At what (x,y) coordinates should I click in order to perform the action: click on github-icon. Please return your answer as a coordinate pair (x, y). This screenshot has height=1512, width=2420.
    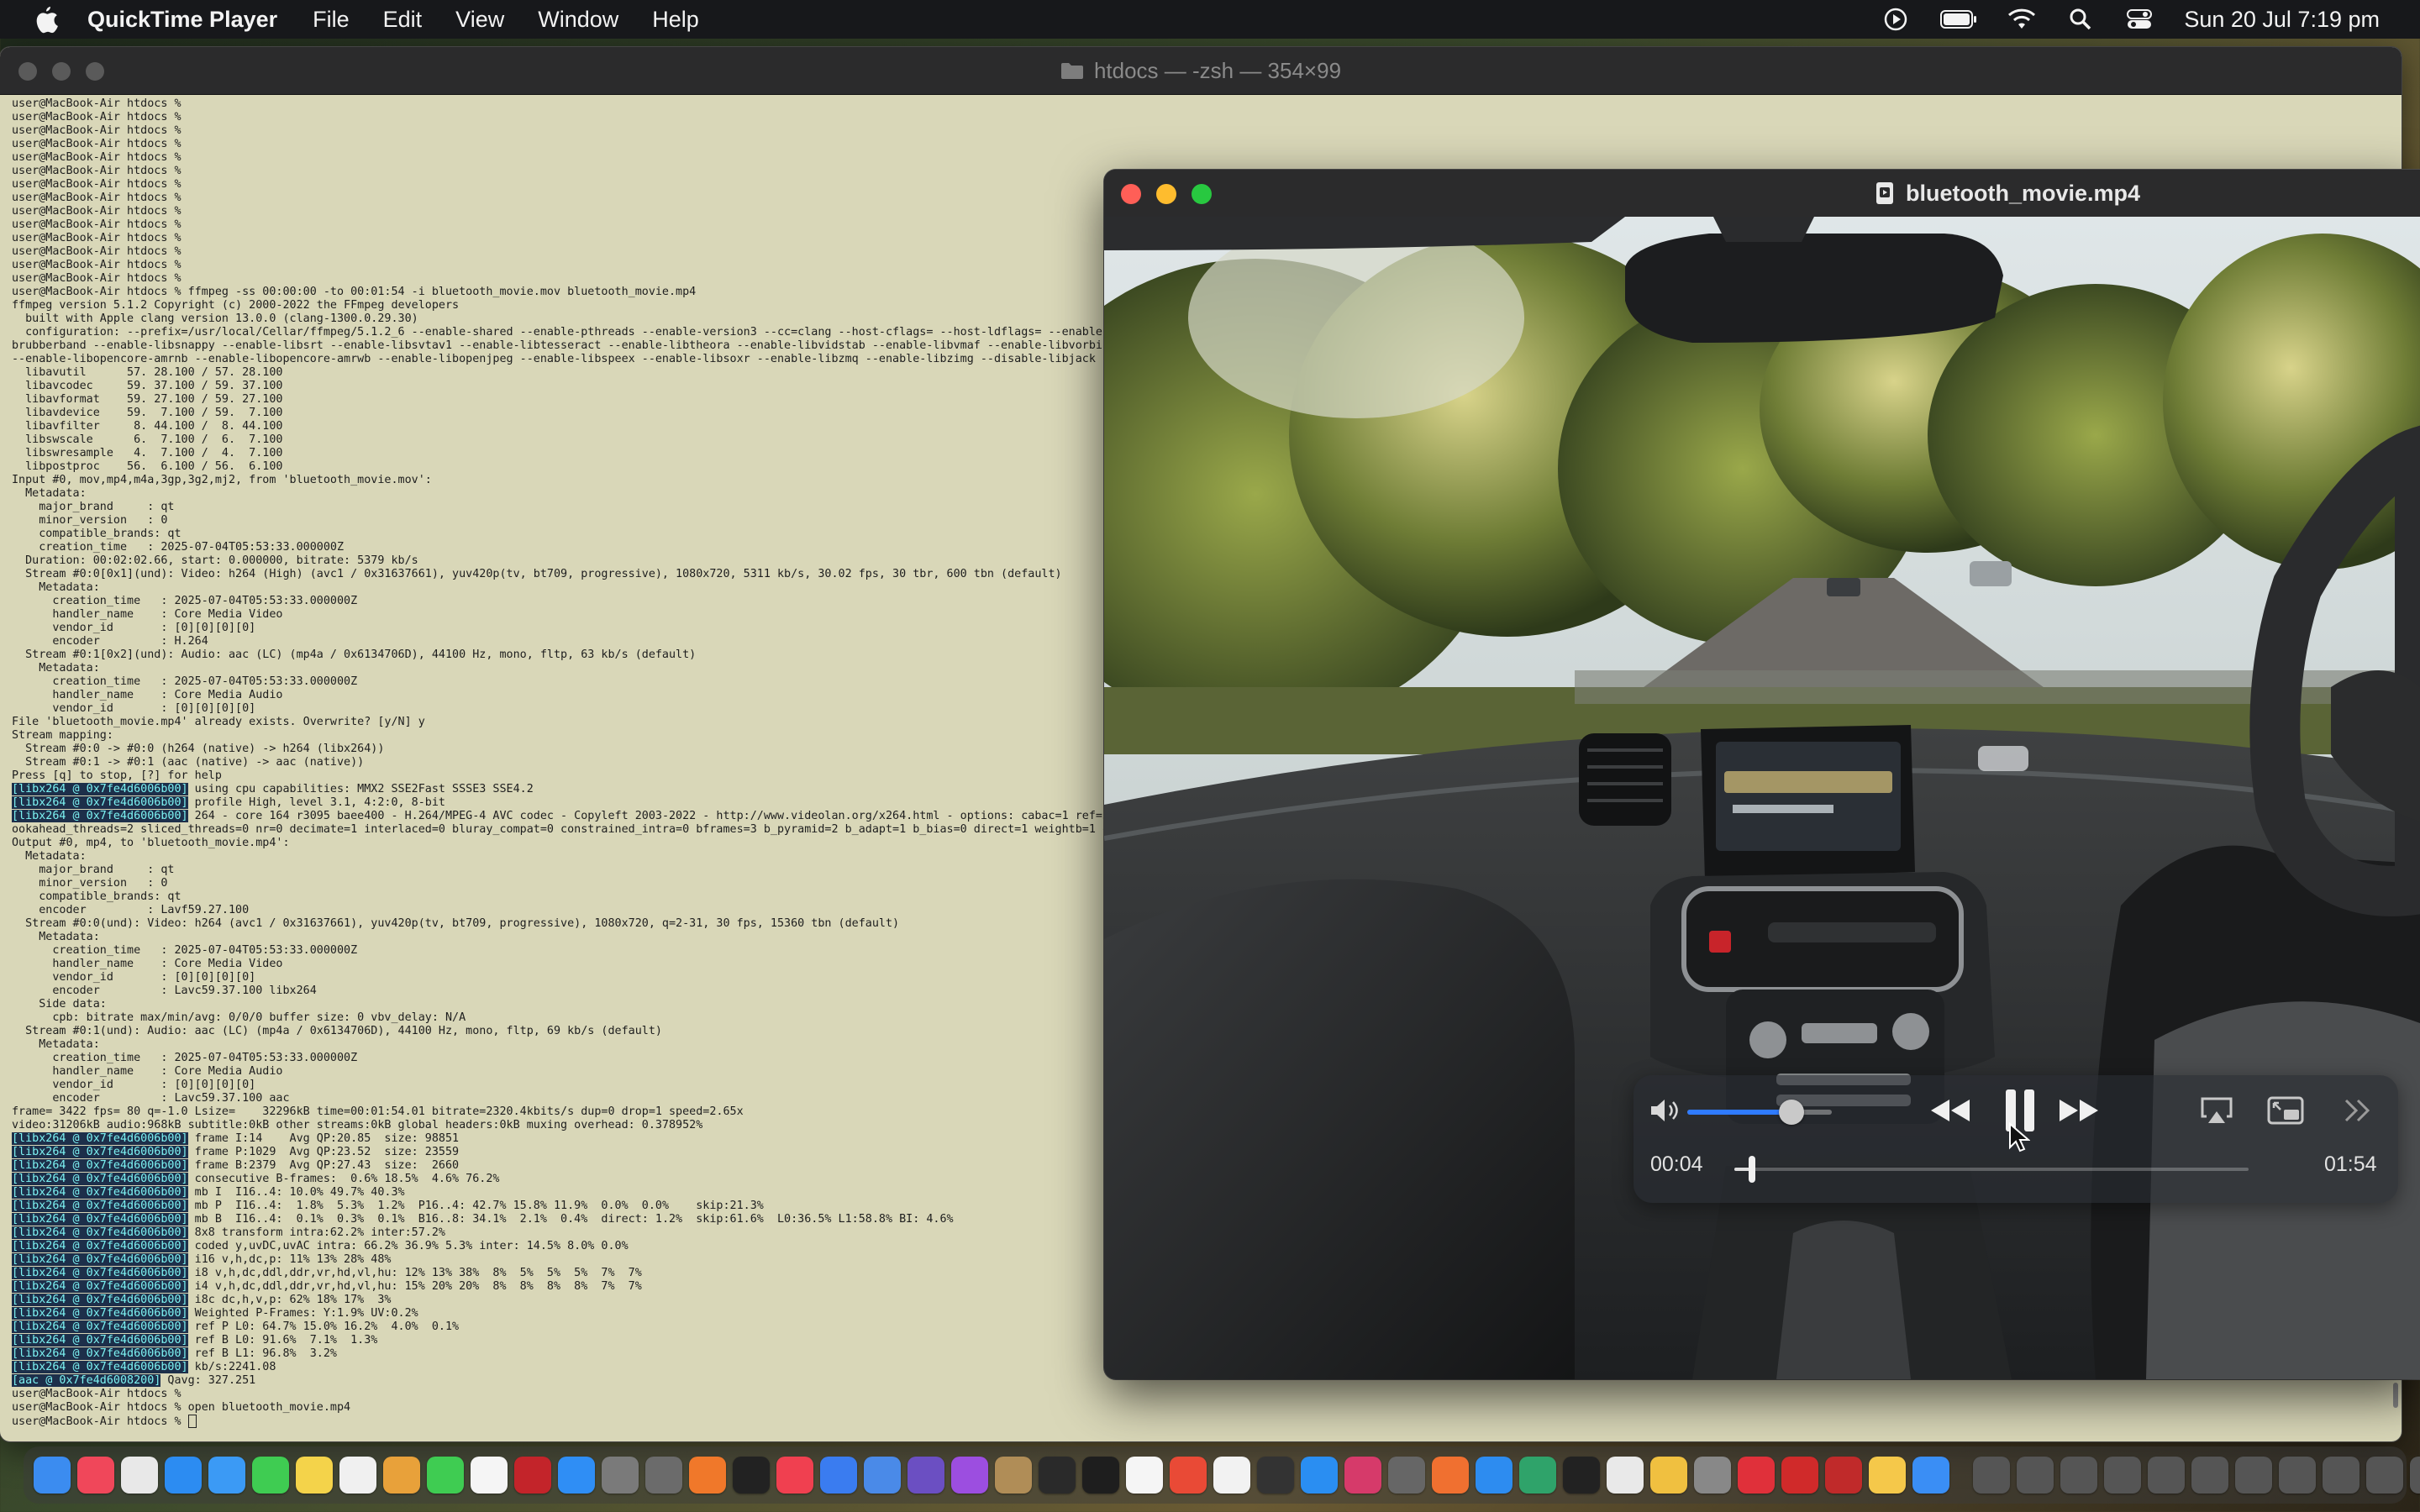
    Looking at the image, I should click on (1582, 1475).